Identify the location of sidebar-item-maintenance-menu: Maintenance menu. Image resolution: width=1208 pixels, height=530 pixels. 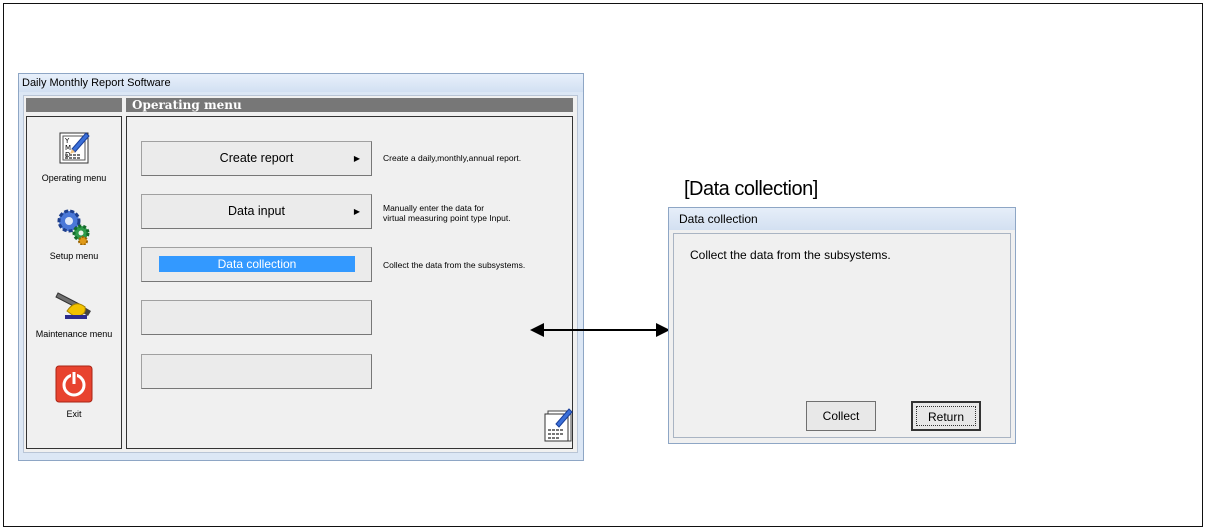
(74, 312).